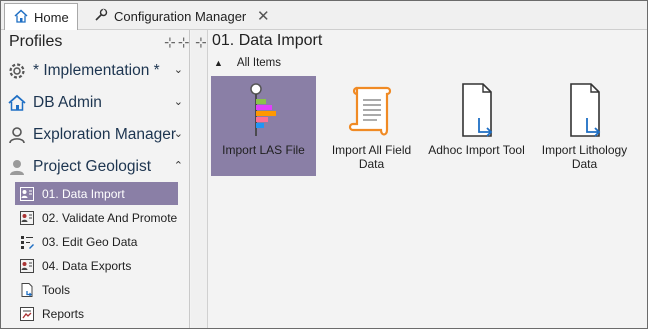  I want to click on profile-group-project-geologist: Project Geologist ⌃, so click(96, 167).